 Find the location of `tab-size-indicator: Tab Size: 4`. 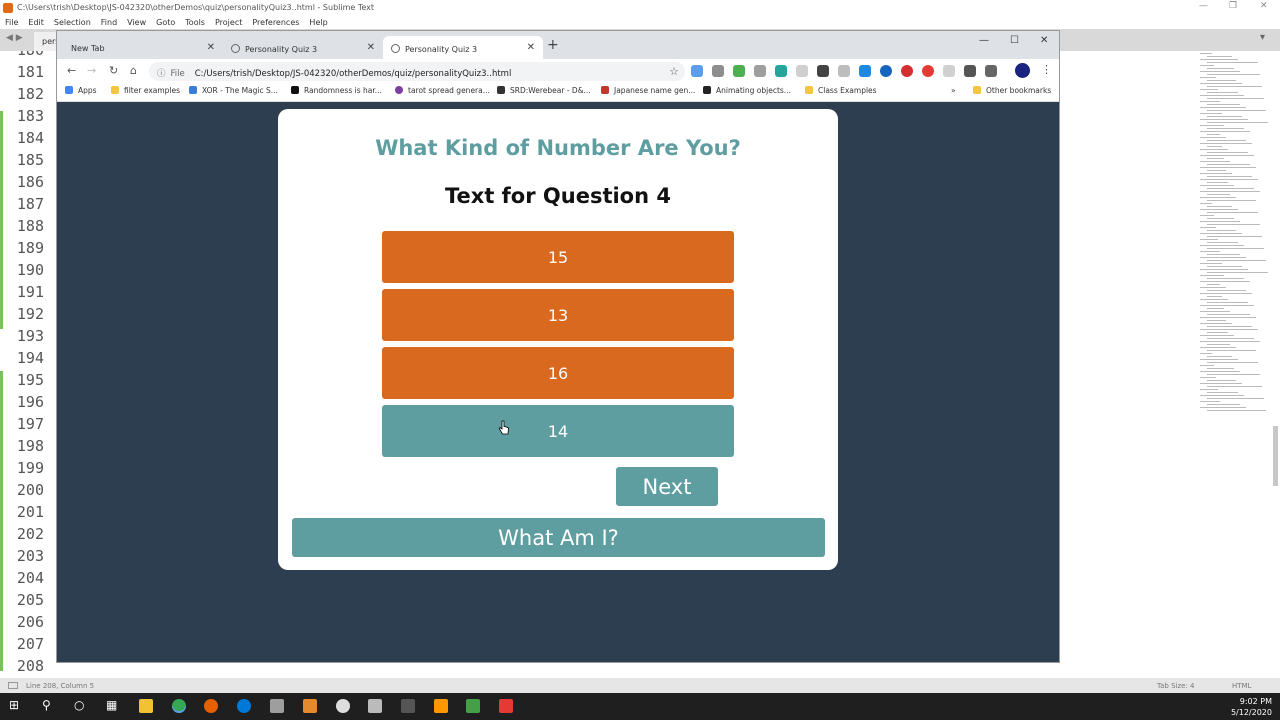

tab-size-indicator: Tab Size: 4 is located at coordinates (1175, 686).